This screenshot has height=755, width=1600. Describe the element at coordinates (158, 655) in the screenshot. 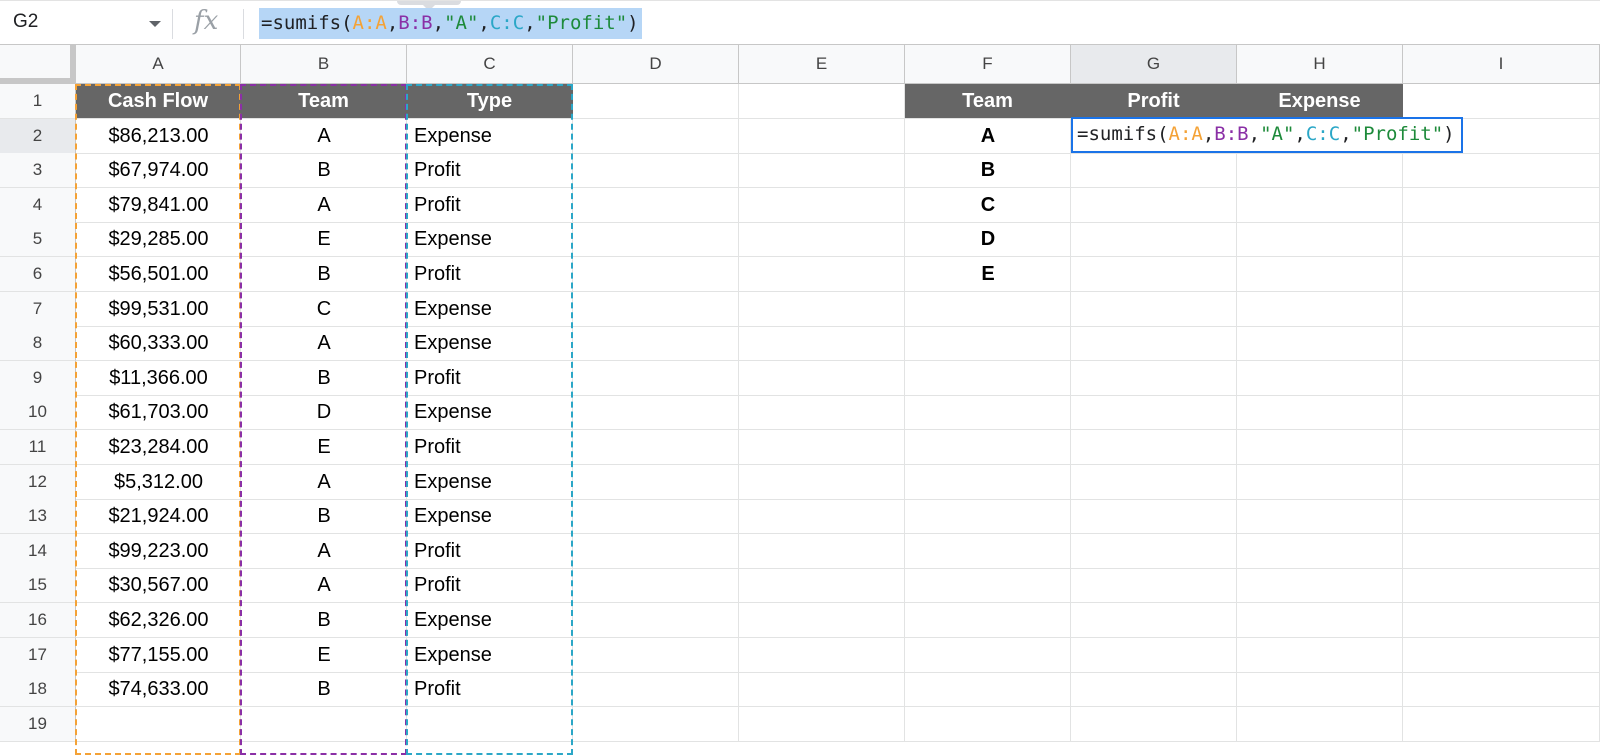

I see `cash-flow-cell: $77,155.00` at that location.